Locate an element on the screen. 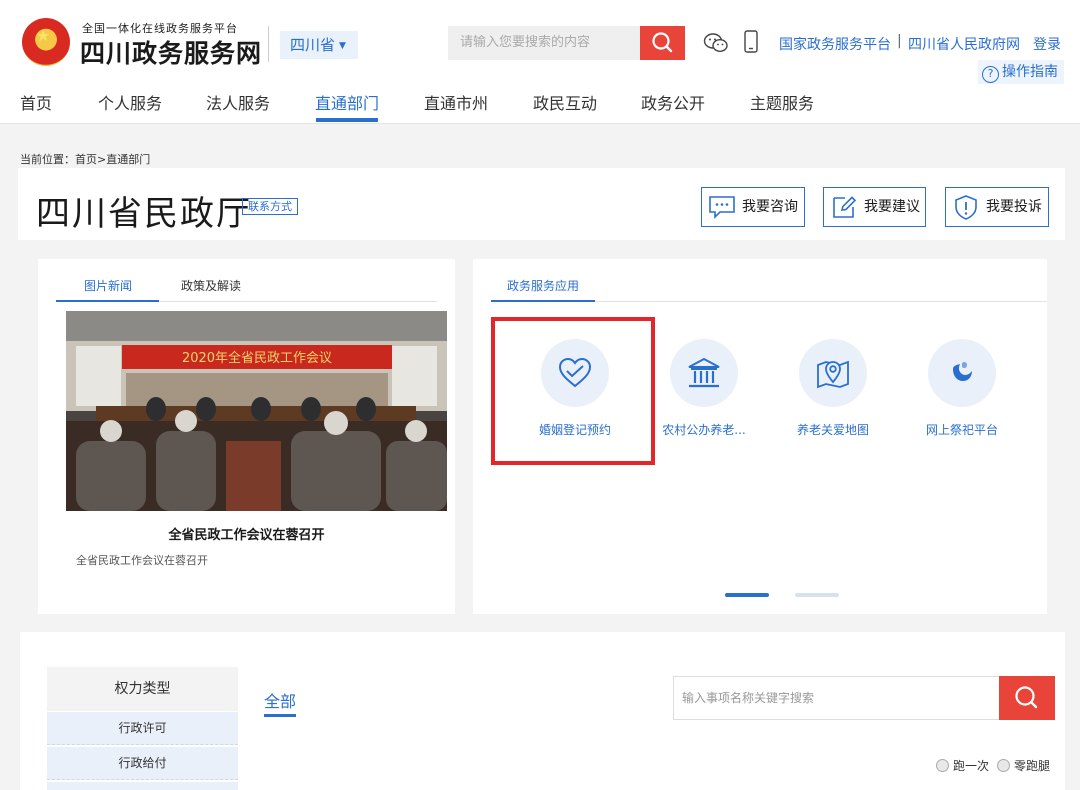  filter-run-once: 跑一次 is located at coordinates (962, 765).